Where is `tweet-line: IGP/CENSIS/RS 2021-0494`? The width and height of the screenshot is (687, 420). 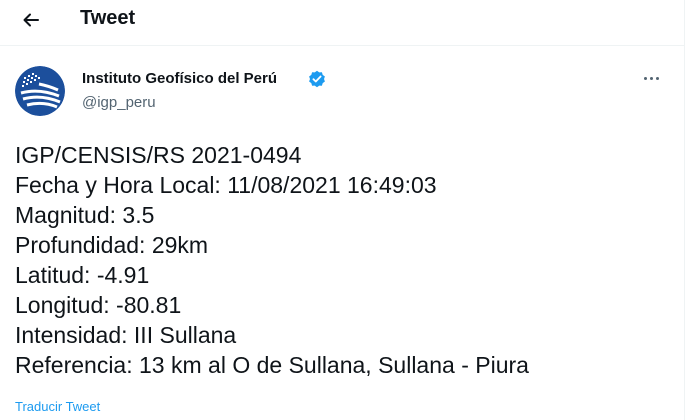 tweet-line: IGP/CENSIS/RS 2021-0494 is located at coordinates (158, 155).